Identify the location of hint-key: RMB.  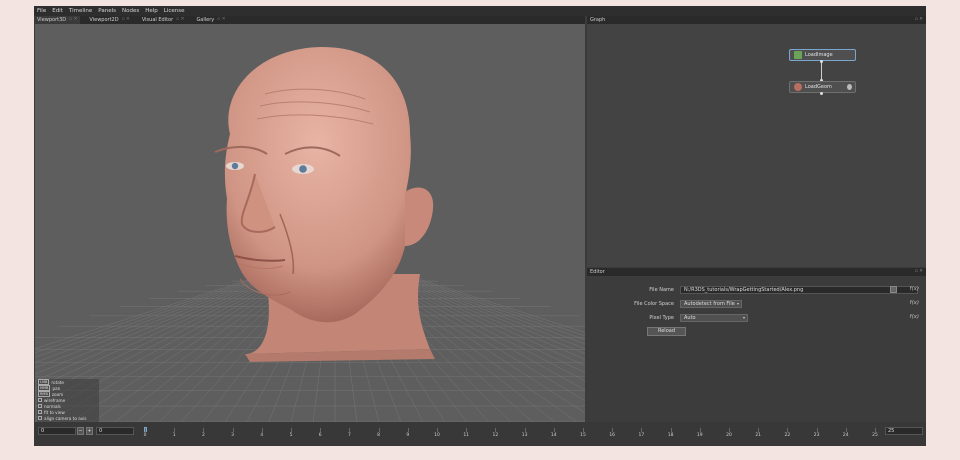
(44, 394).